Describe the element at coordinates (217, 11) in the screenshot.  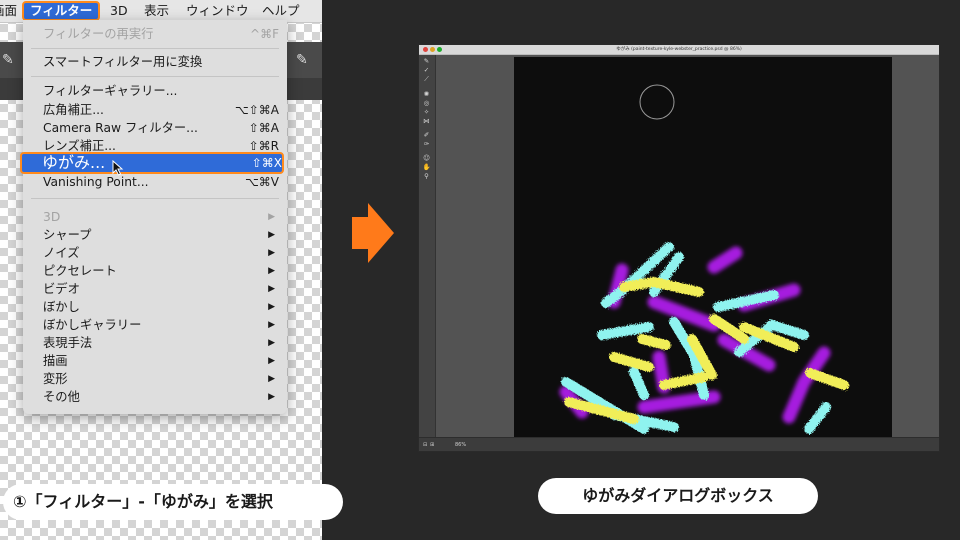
I see `menubar-item-window: ウィンドウ` at that location.